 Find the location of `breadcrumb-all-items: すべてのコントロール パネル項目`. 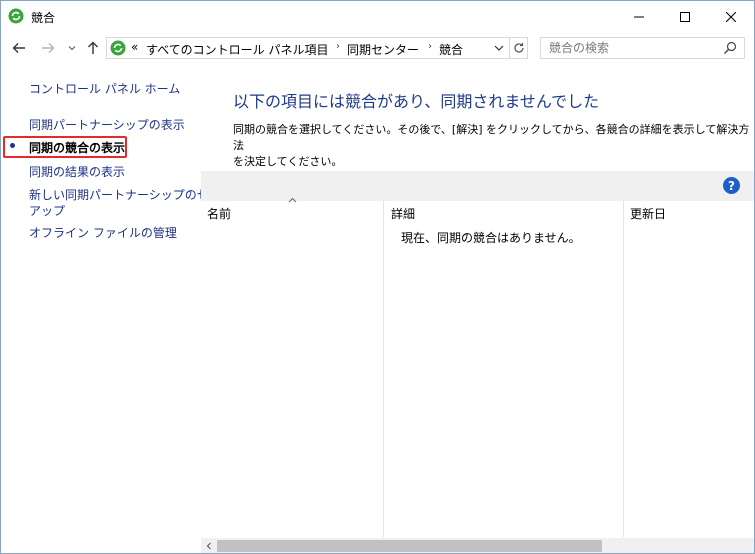

breadcrumb-all-items: すべてのコントロール パネル項目 is located at coordinates (237, 49).